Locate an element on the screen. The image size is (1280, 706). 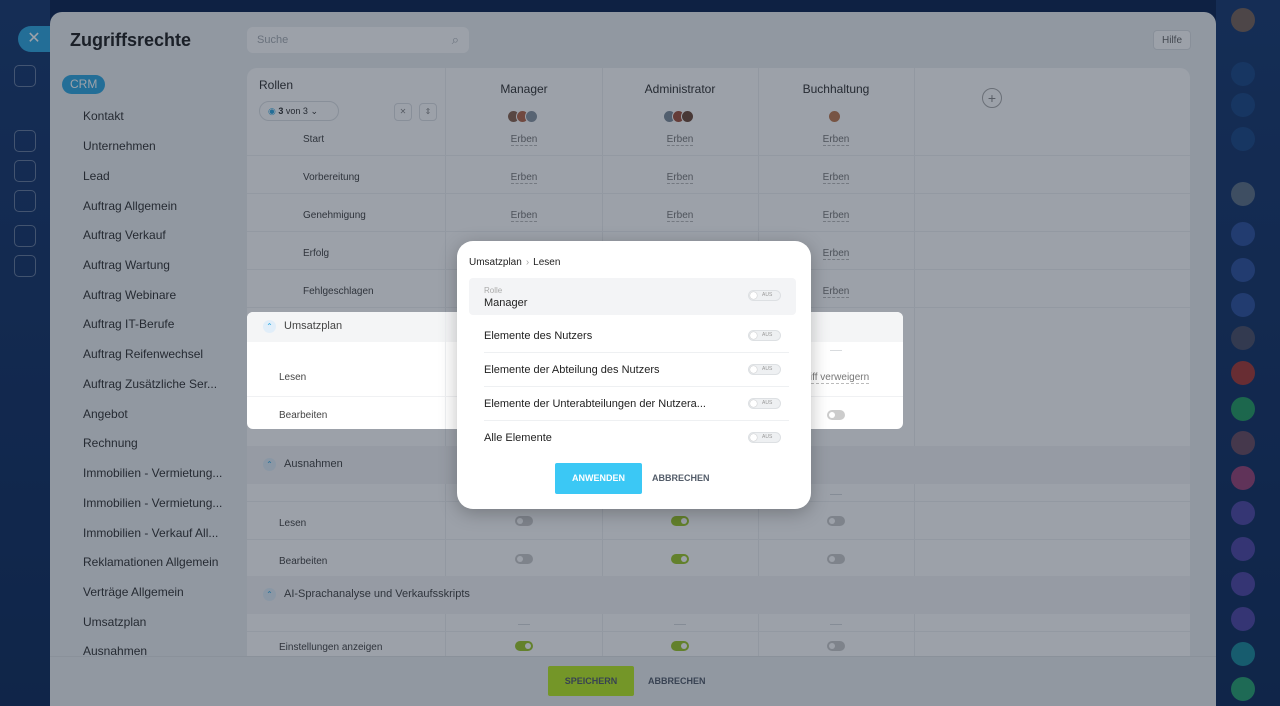
toggle-buchhaltung is located at coordinates (836, 415).